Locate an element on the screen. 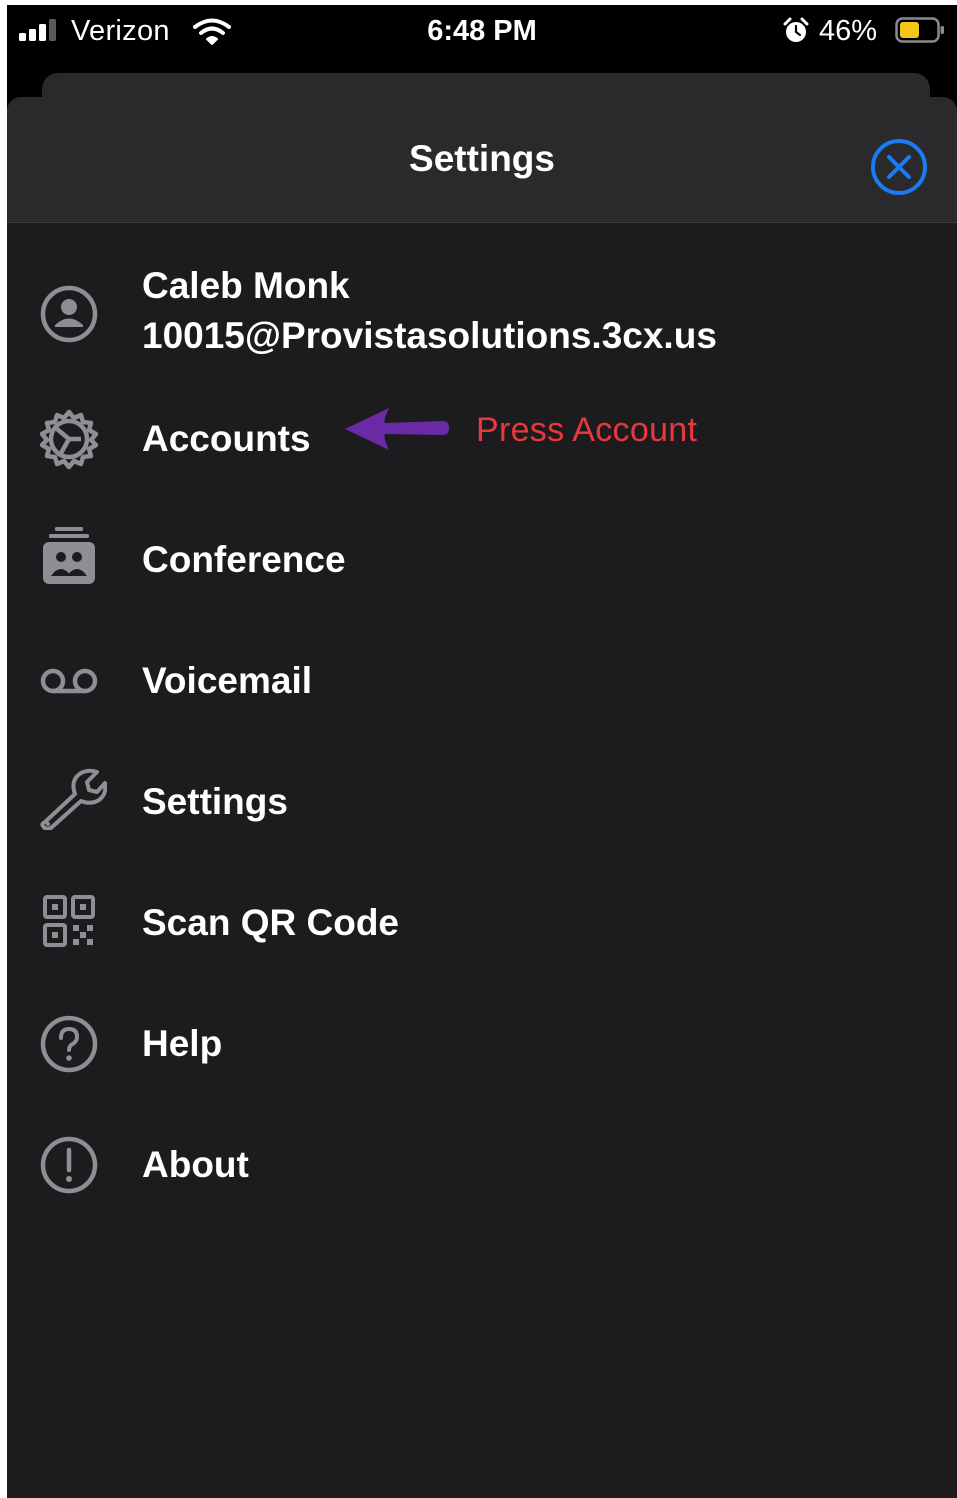 Image resolution: width=957 pixels, height=1498 pixels. sheet-header: Settings is located at coordinates (482, 160).